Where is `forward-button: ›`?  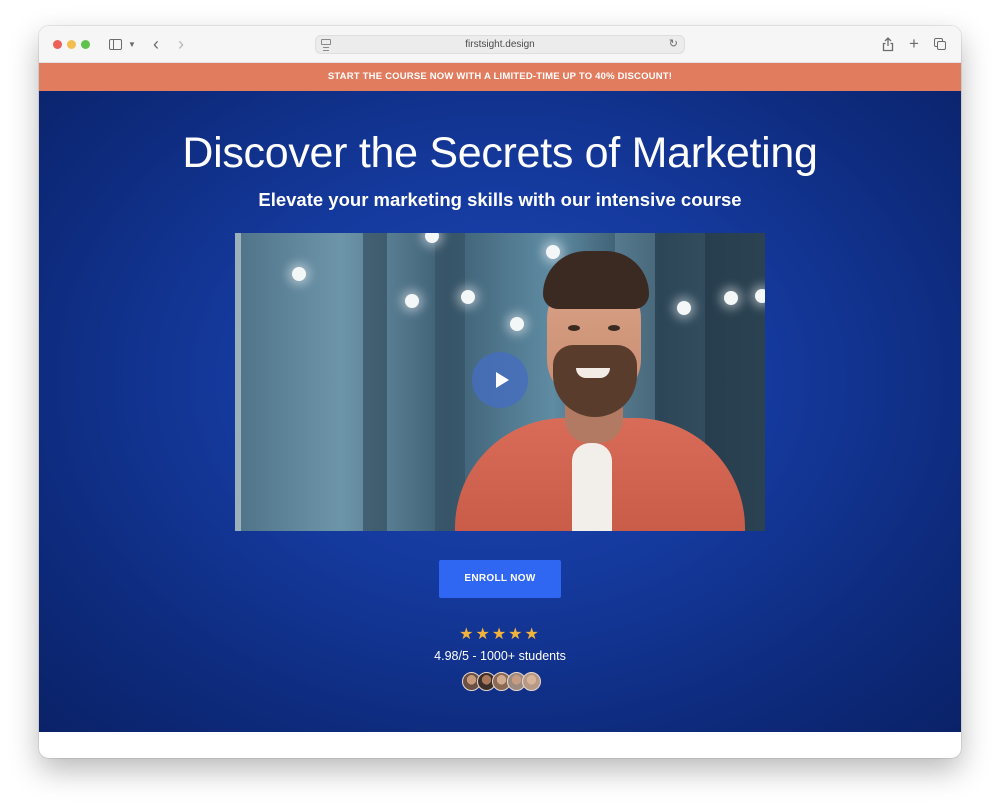
forward-button: › is located at coordinates (181, 44).